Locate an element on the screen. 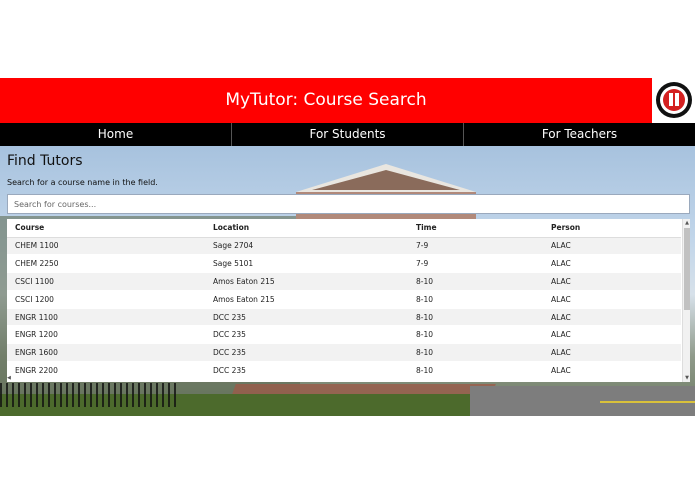 This screenshot has width=695, height=494. section-heading: Find Tutors is located at coordinates (45, 161).